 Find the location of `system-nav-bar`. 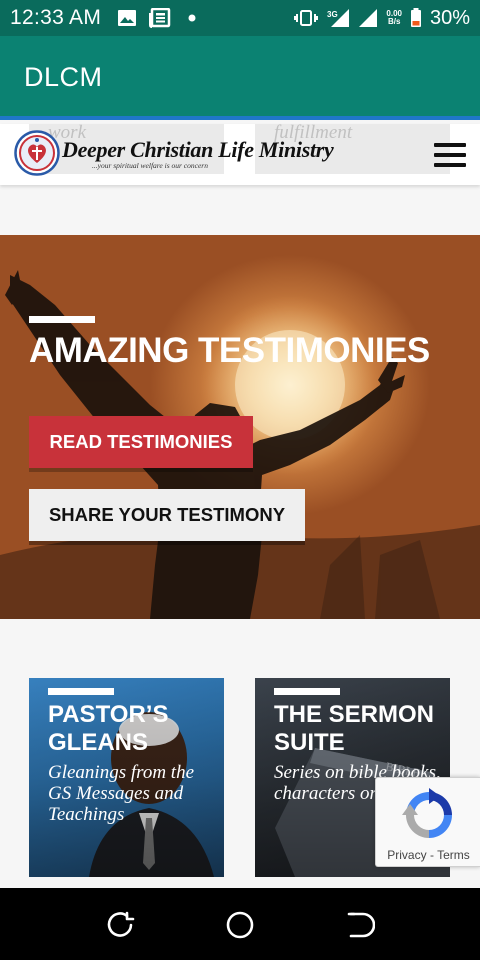

system-nav-bar is located at coordinates (240, 924).